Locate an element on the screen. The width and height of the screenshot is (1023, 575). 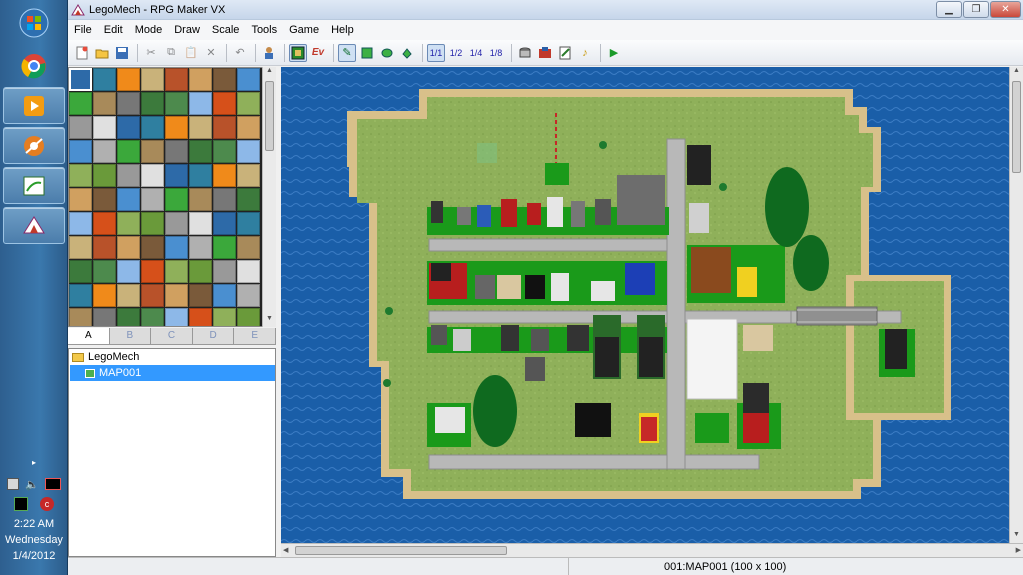
database-button is located at coordinates (525, 53).